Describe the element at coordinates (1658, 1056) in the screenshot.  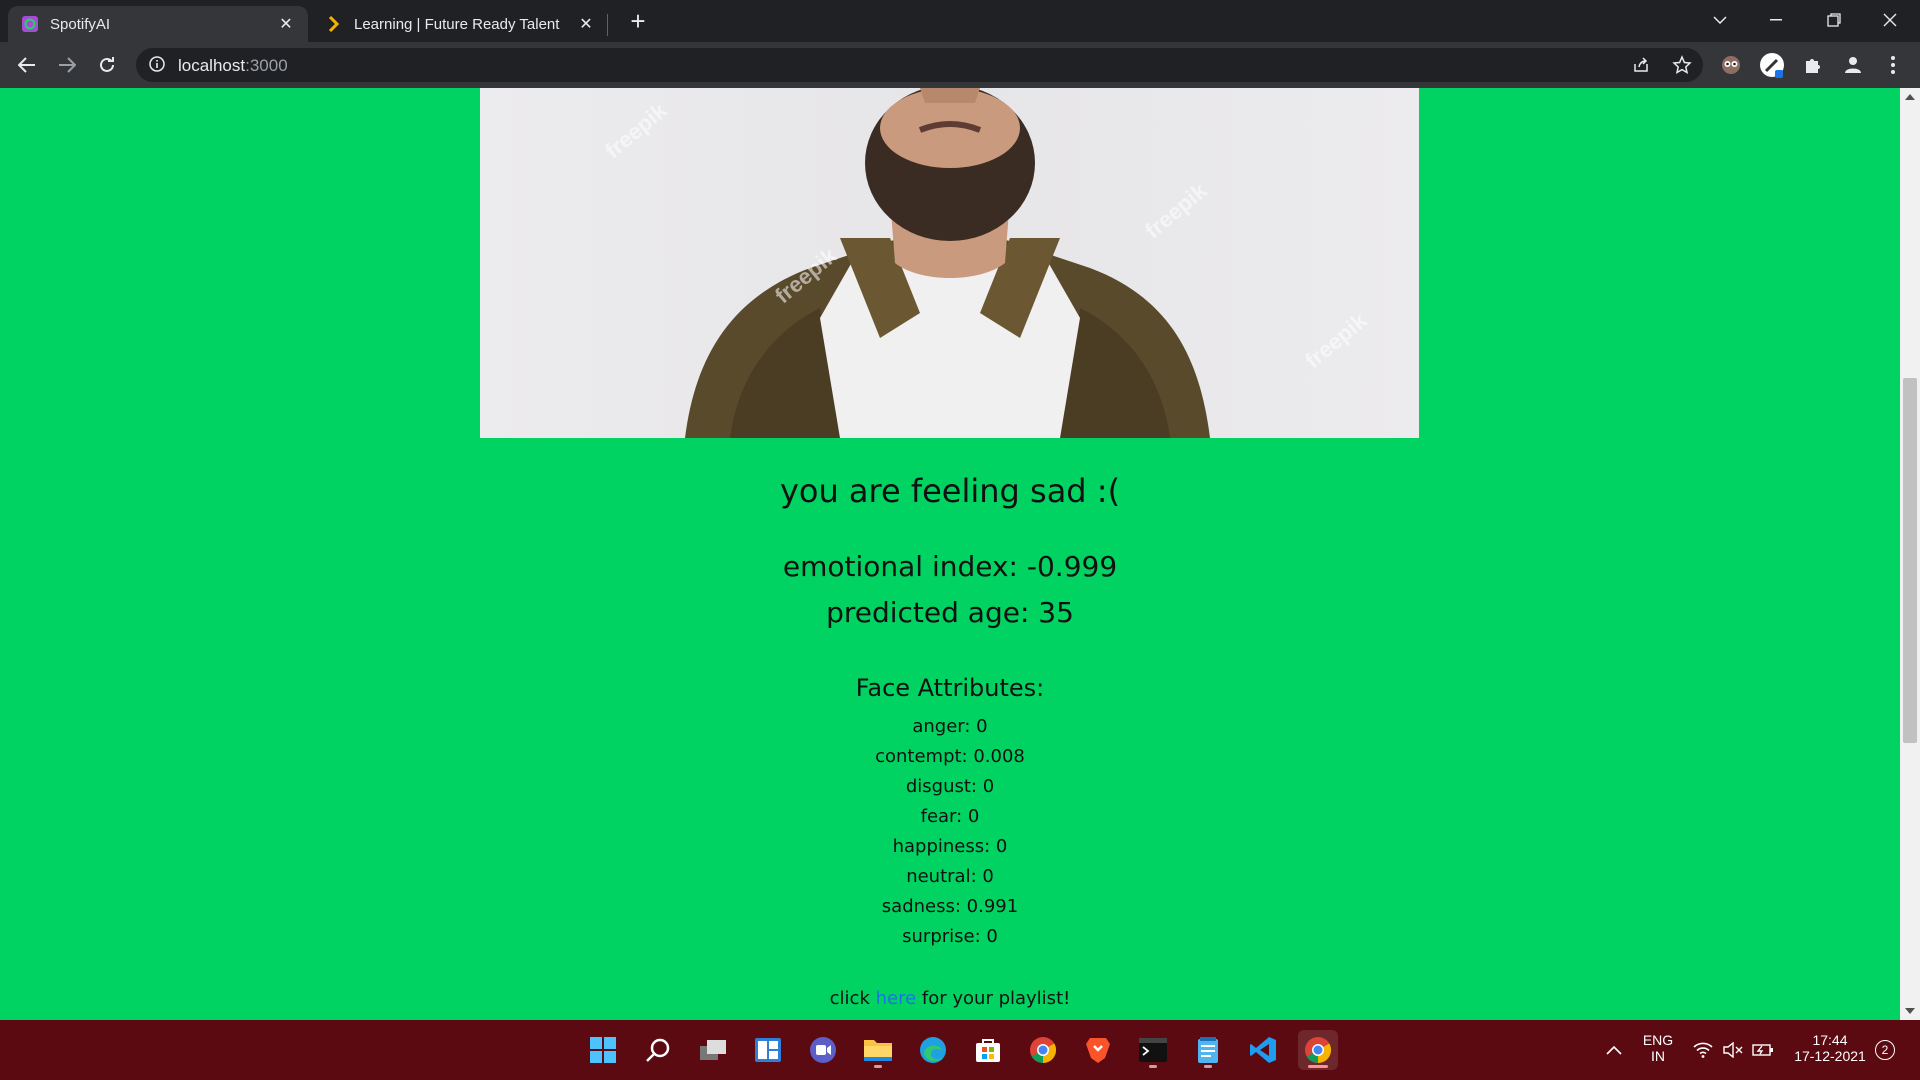
I see `region-code: IN` at that location.